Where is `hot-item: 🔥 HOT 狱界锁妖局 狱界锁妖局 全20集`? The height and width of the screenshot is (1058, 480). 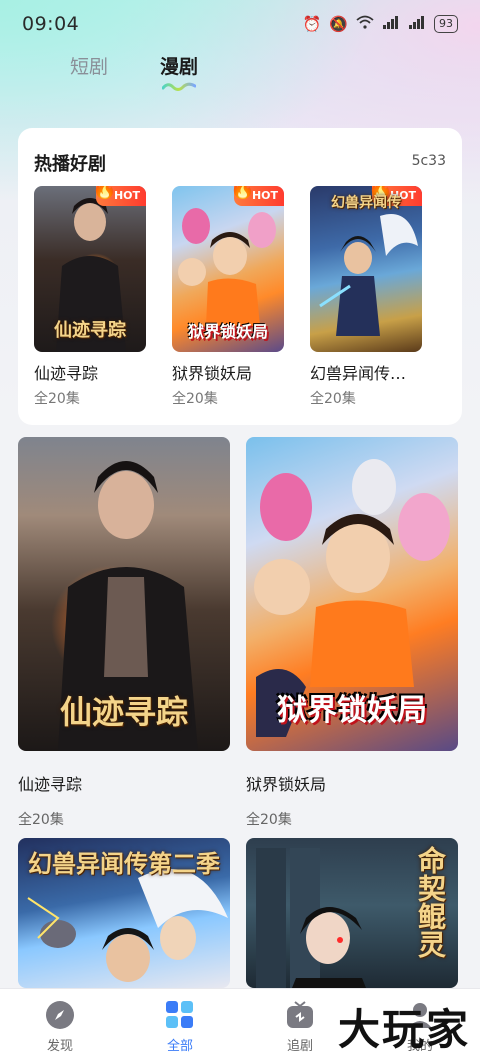
hot-item: 🔥 HOT 狱界锁妖局 狱界锁妖局 全20集 is located at coordinates (228, 297).